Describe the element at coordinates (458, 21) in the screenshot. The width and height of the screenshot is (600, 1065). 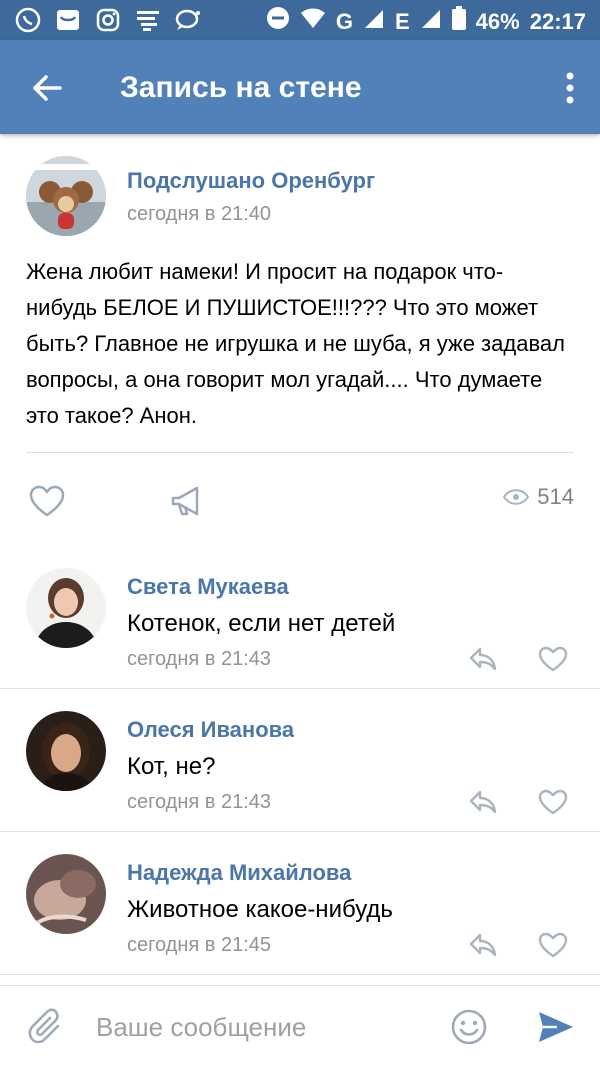
I see `battery-icon` at that location.